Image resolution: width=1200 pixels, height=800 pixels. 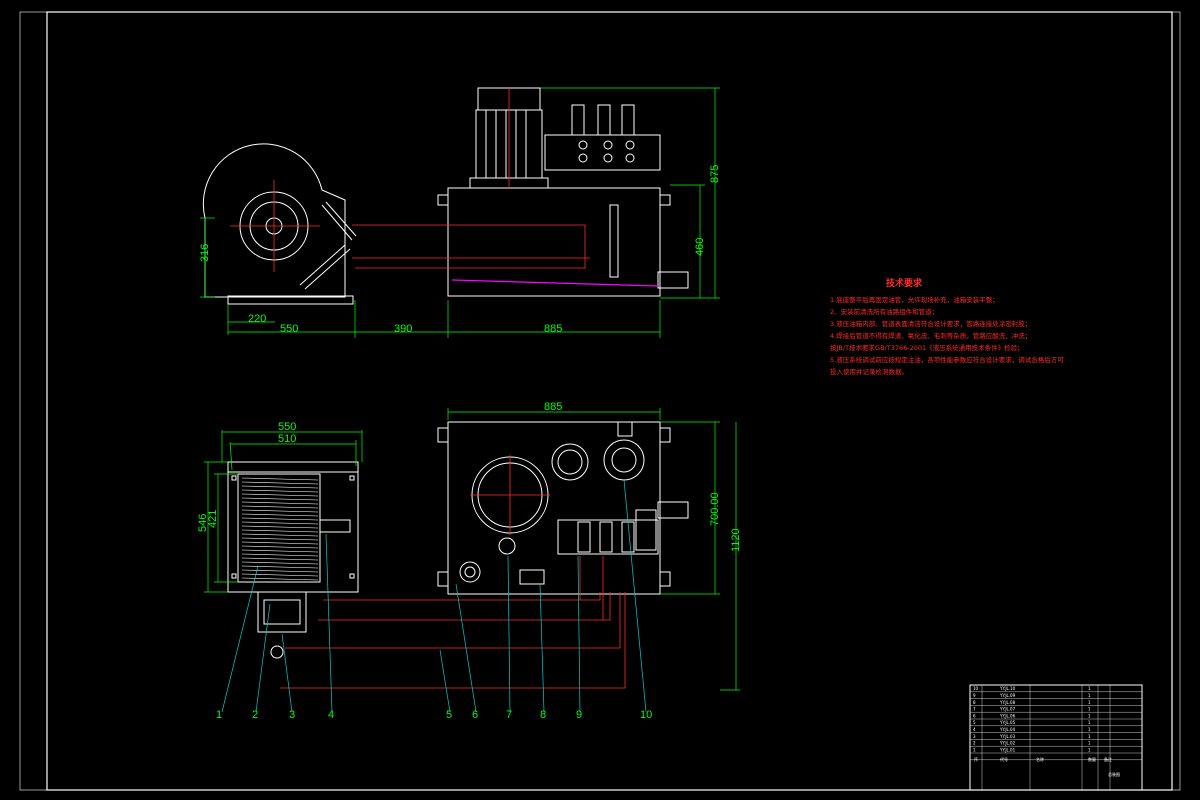 I want to click on balloon-9: 9, so click(x=579, y=715).